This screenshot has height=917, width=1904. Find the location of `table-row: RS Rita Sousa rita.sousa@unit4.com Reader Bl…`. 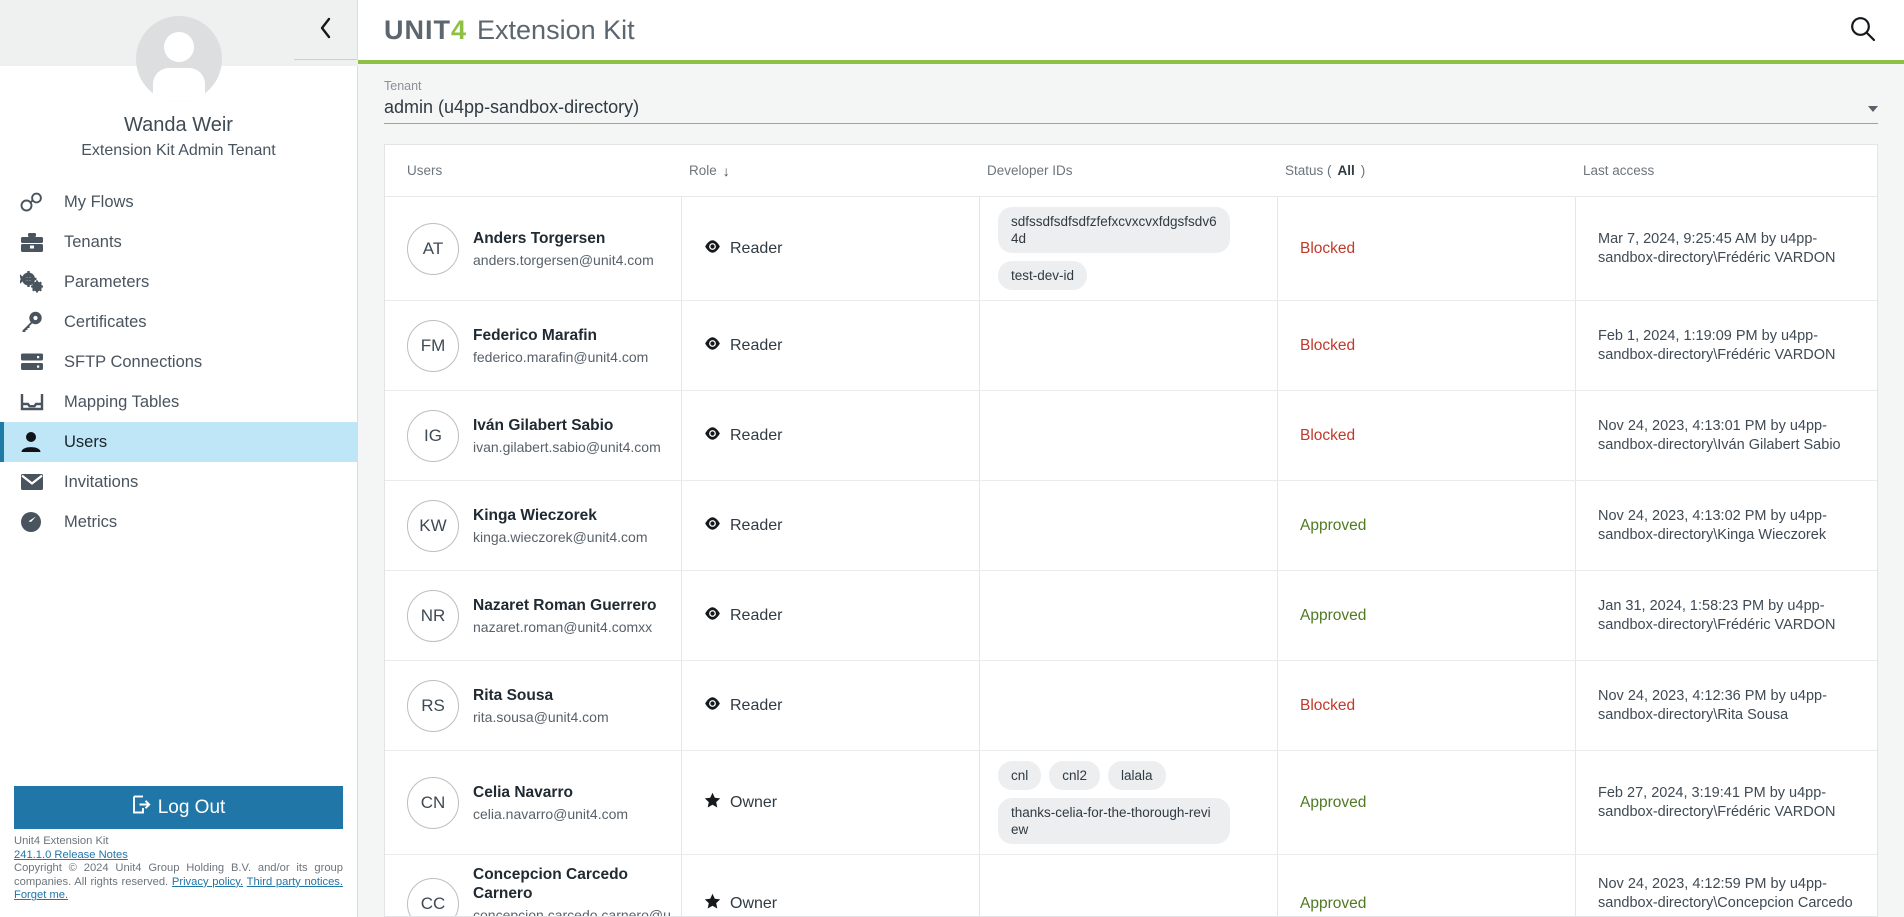

table-row: RS Rita Sousa rita.sousa@unit4.com Reader Bl… is located at coordinates (1131, 706).